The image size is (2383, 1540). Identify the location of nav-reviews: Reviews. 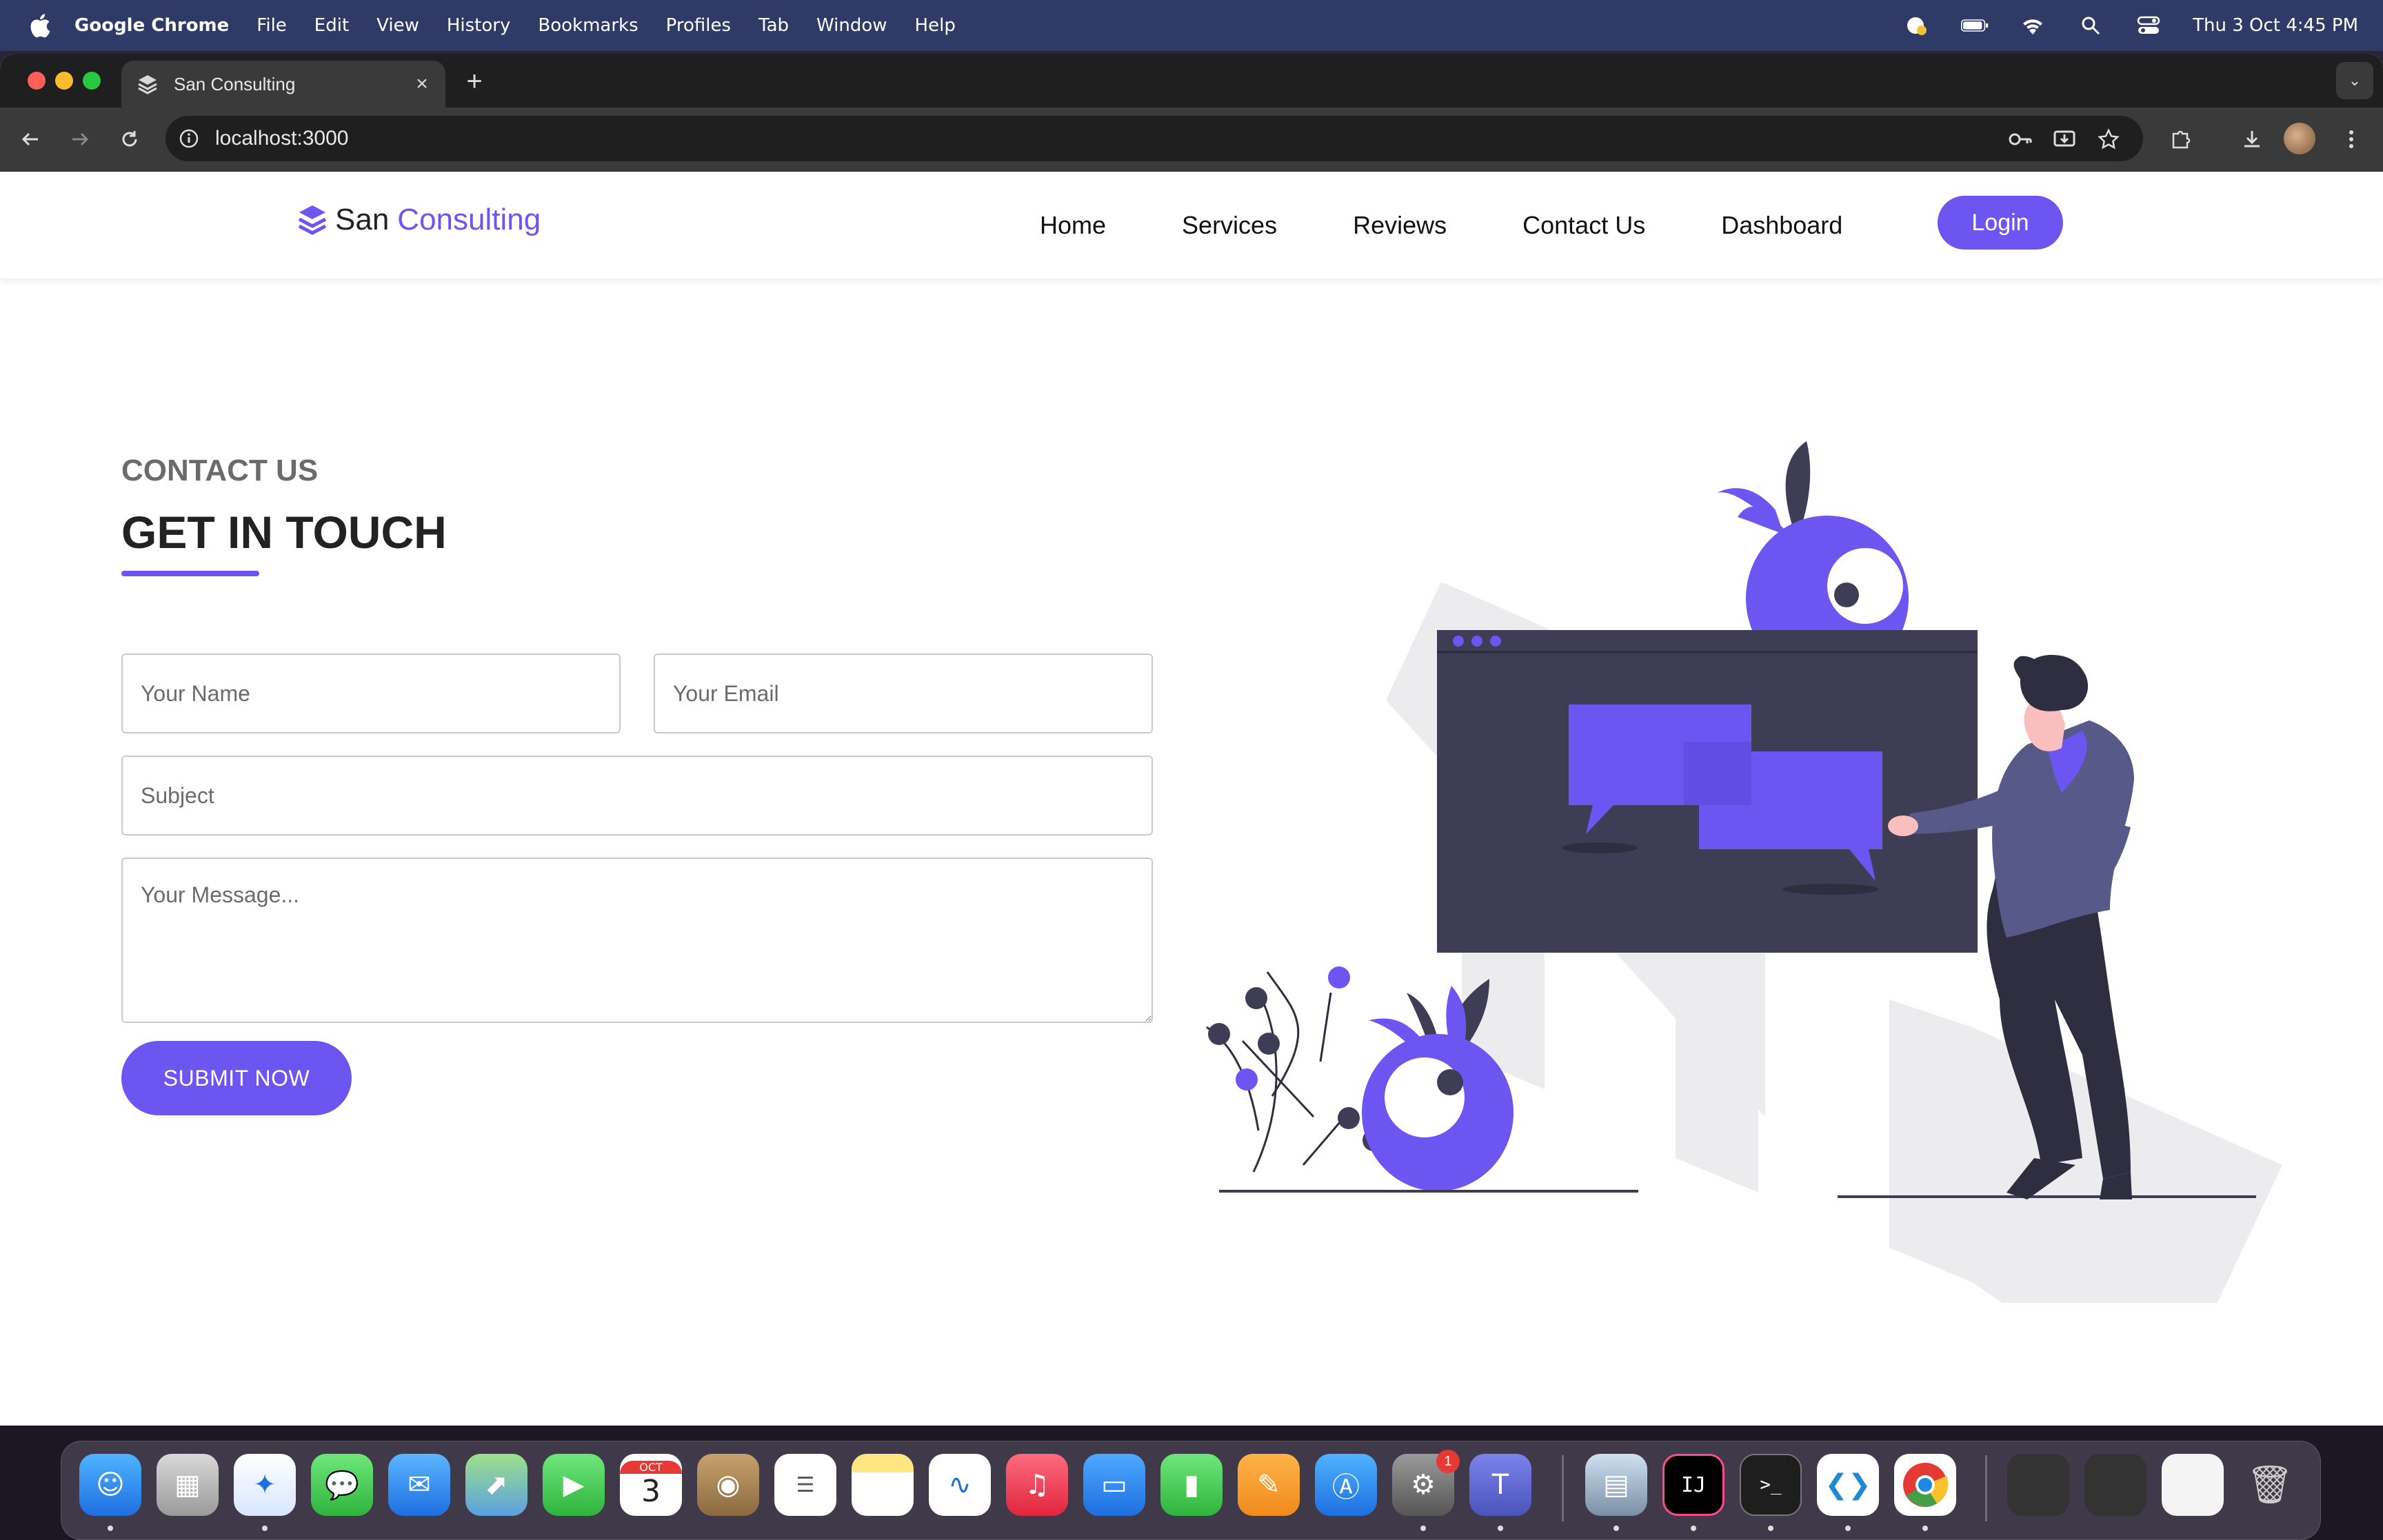
(1400, 225).